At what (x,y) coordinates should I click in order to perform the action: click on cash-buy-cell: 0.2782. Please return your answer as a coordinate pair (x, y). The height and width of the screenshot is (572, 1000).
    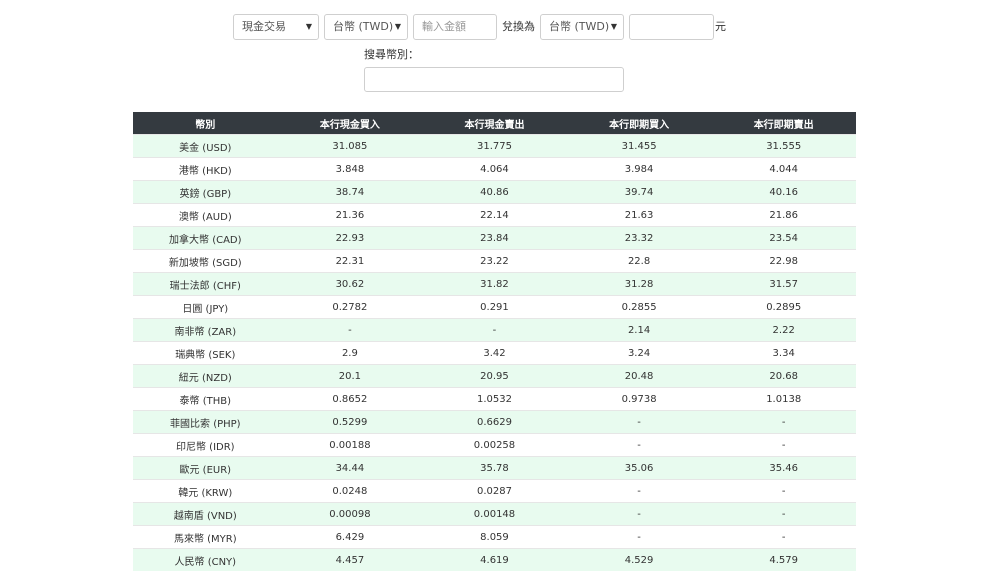
    Looking at the image, I should click on (350, 307).